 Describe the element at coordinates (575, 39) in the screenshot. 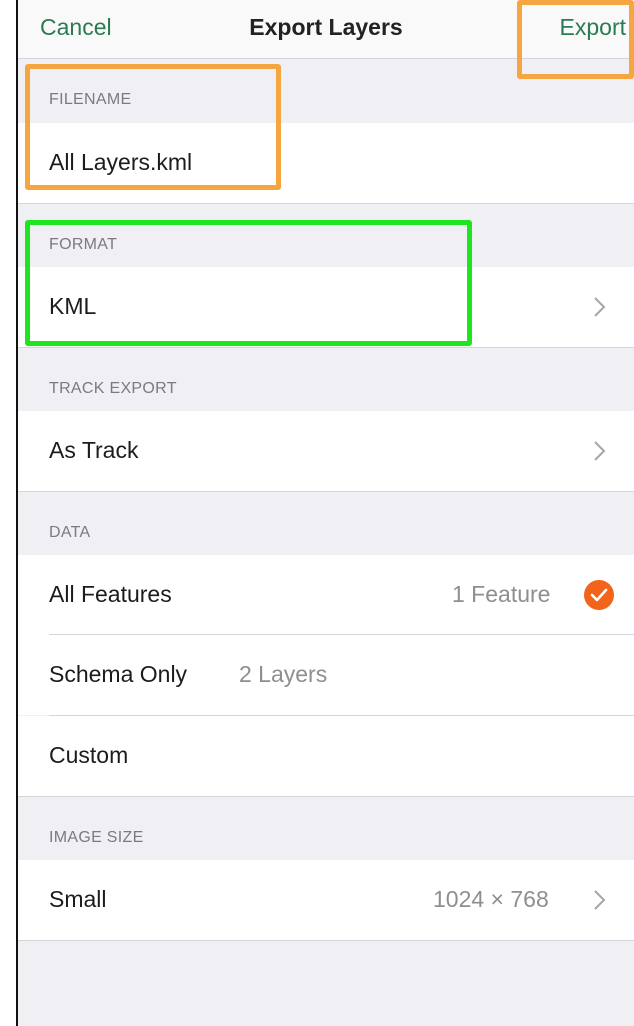

I see `export-highlight-box` at that location.